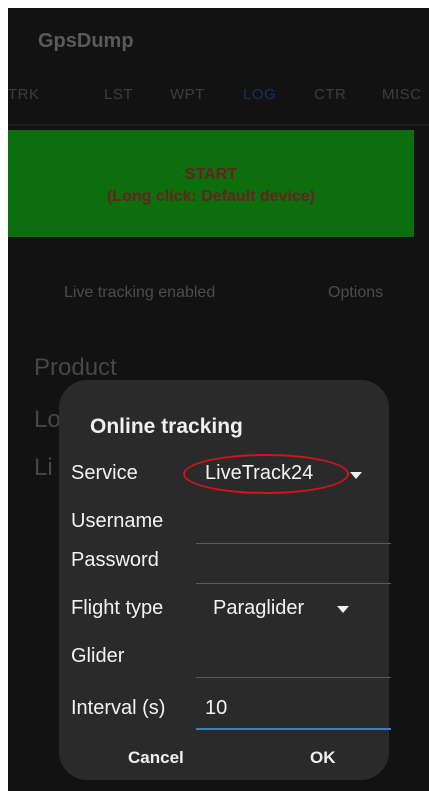  What do you see at coordinates (293, 583) in the screenshot?
I see `password-field-underline` at bounding box center [293, 583].